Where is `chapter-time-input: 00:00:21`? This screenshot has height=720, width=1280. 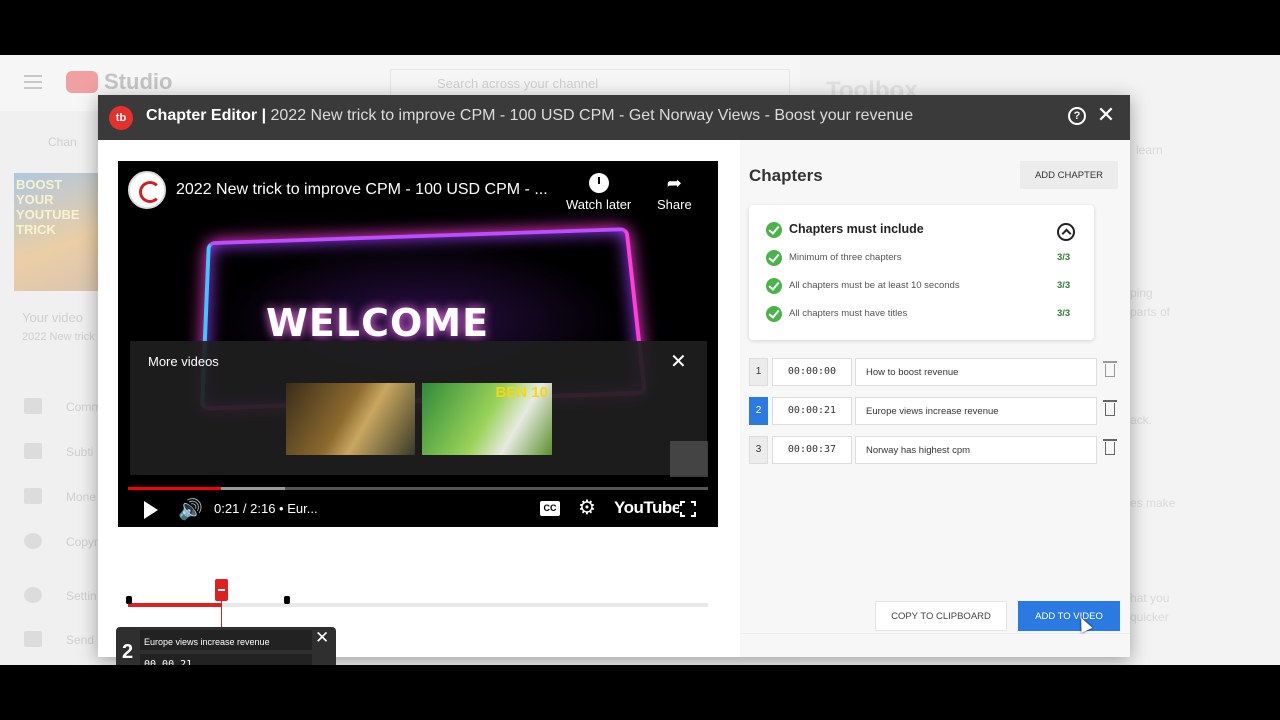 chapter-time-input: 00:00:21 is located at coordinates (812, 411).